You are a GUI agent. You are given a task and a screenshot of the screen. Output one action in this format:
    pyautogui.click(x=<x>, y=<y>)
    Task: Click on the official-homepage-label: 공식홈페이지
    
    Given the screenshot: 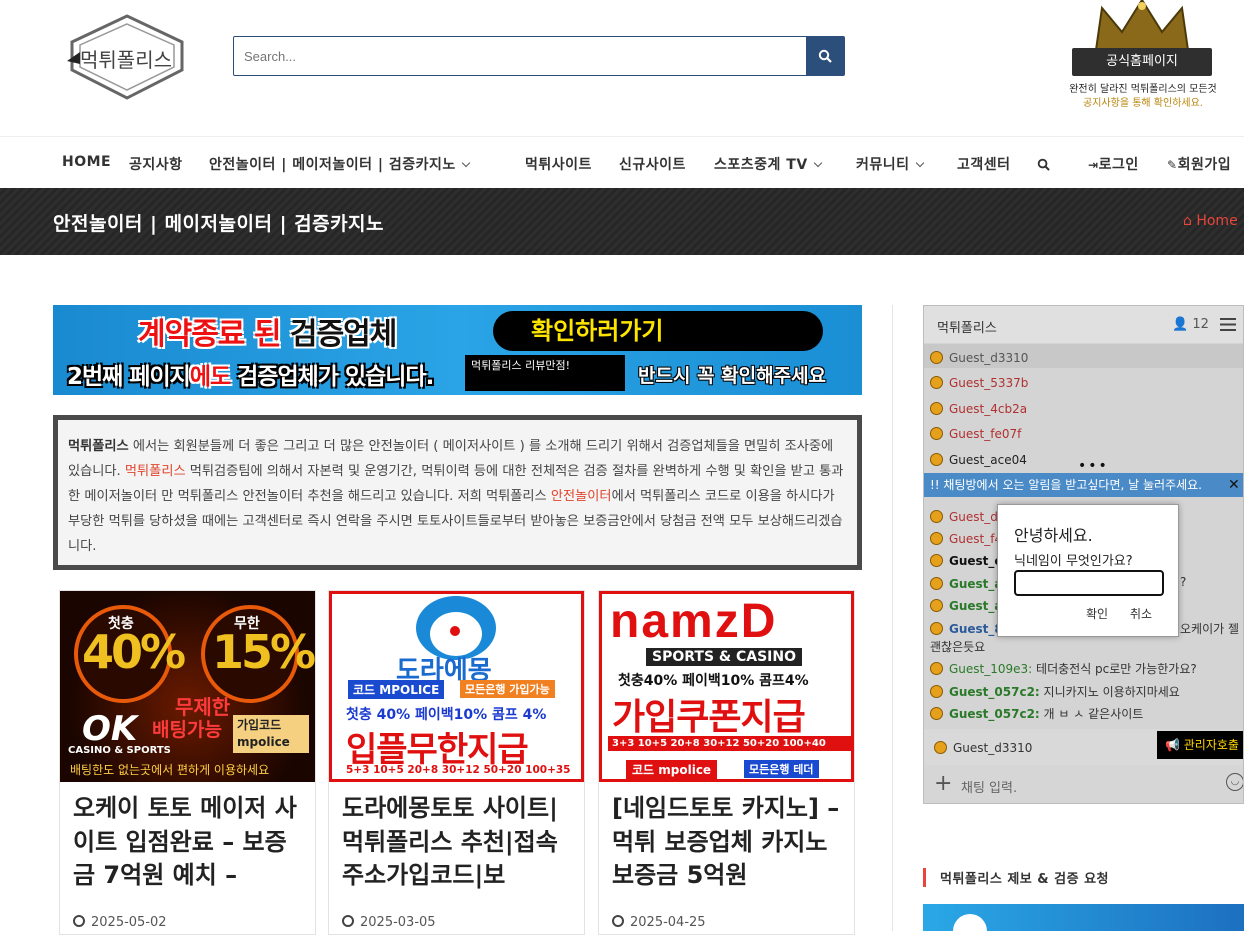 What is the action you would take?
    pyautogui.click(x=1142, y=62)
    